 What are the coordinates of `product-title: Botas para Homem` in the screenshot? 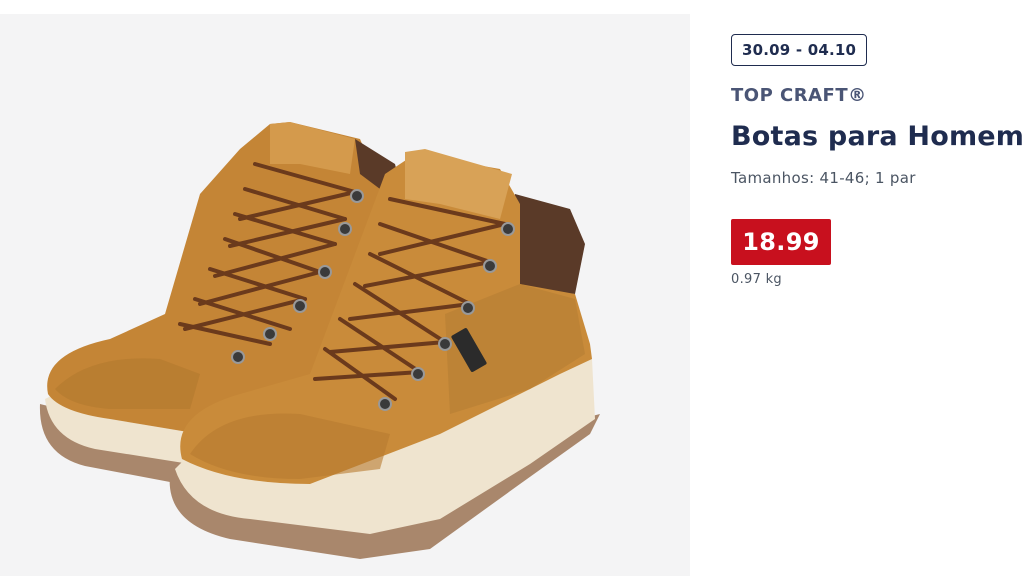 It's located at (877, 136).